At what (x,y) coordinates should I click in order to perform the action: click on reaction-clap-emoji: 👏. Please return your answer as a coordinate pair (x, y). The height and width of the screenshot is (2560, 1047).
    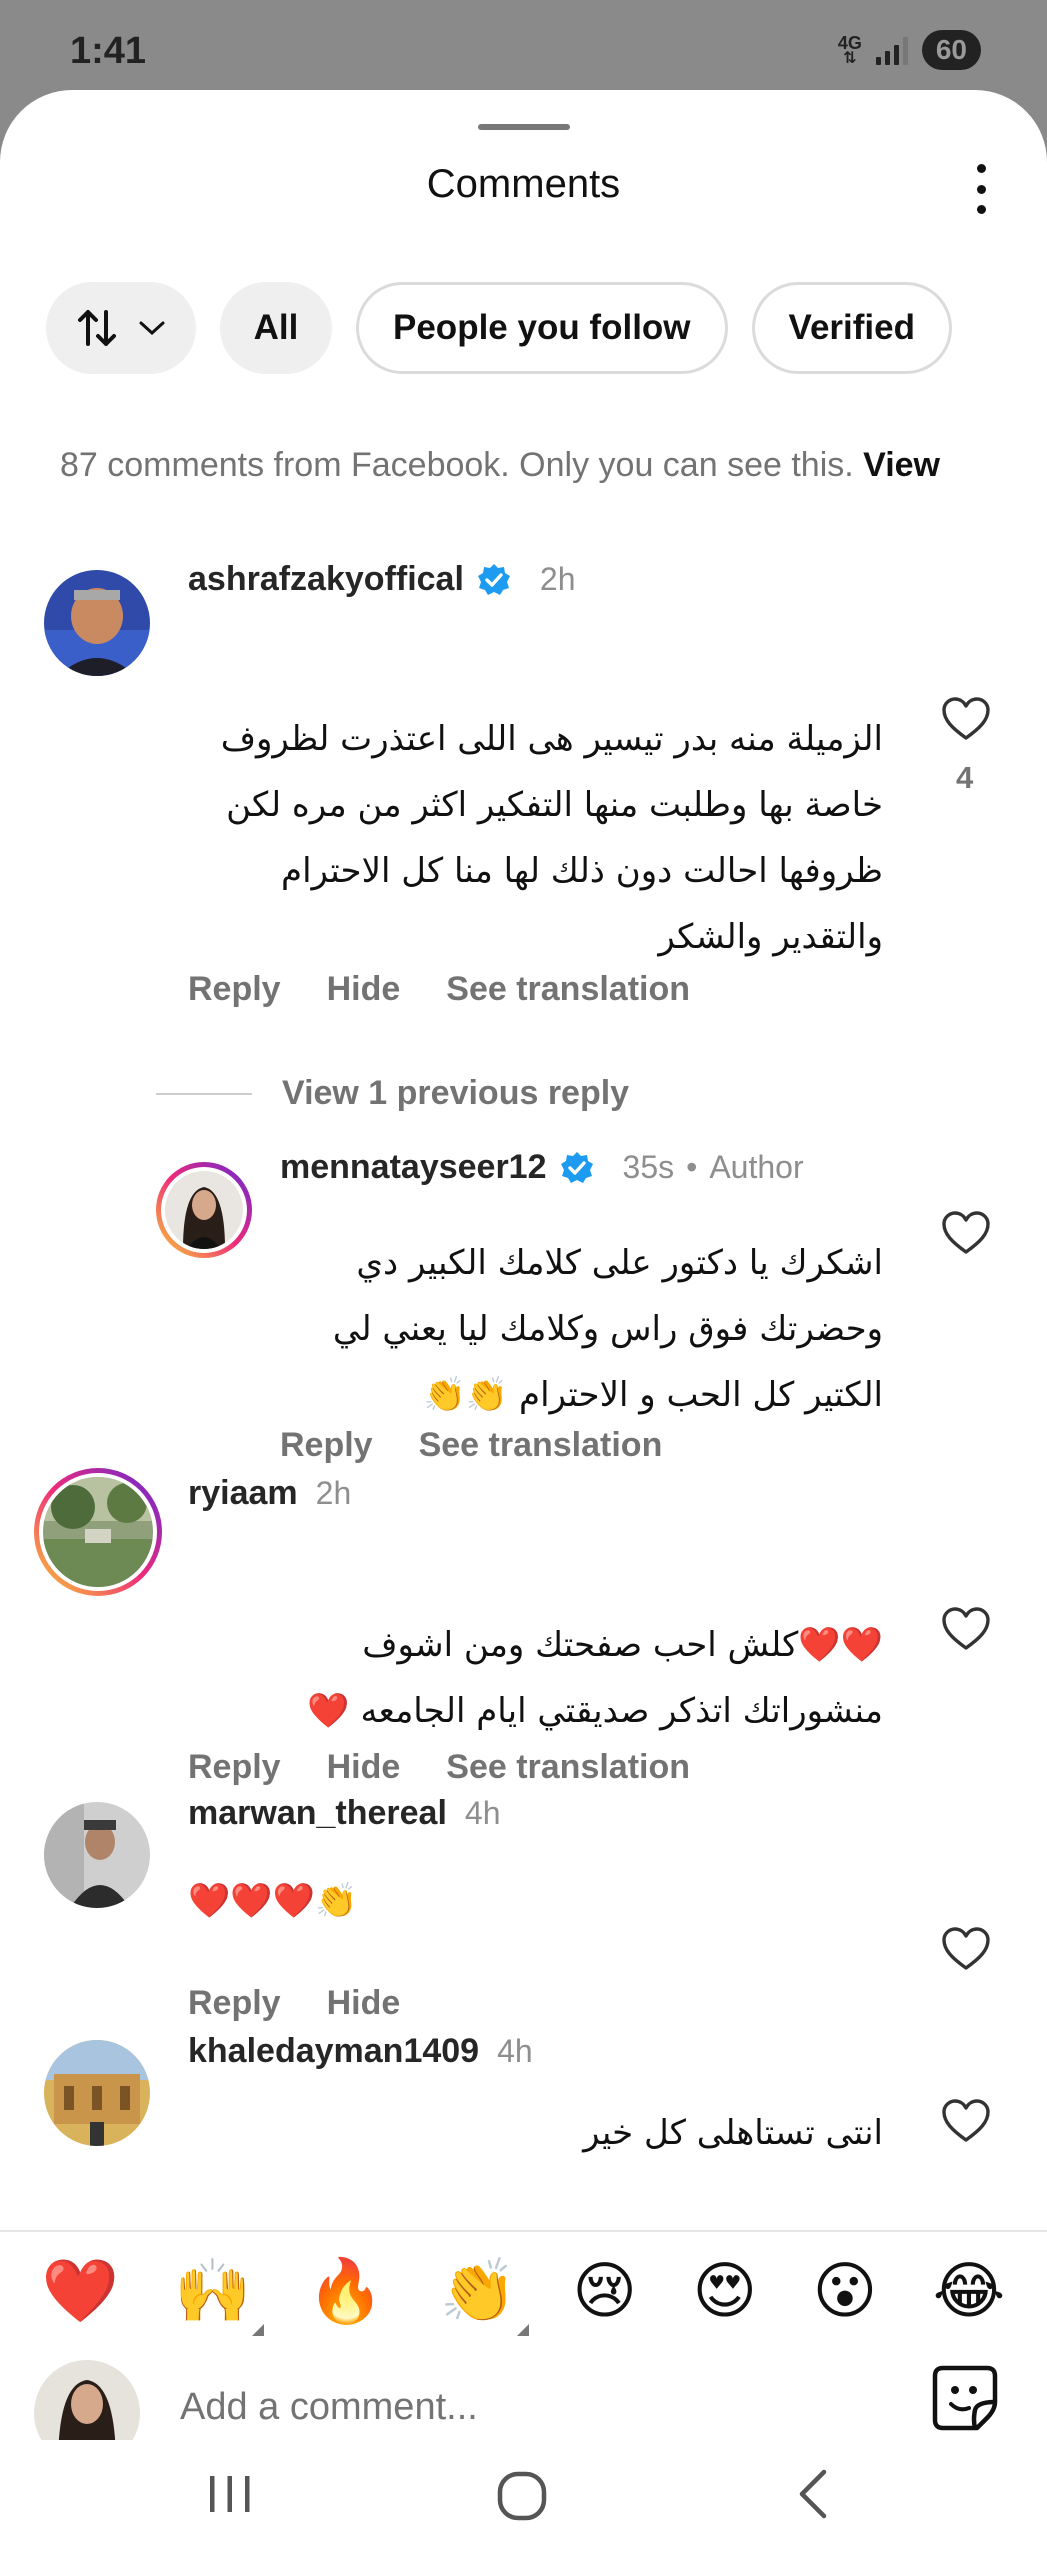
    Looking at the image, I should click on (484, 2296).